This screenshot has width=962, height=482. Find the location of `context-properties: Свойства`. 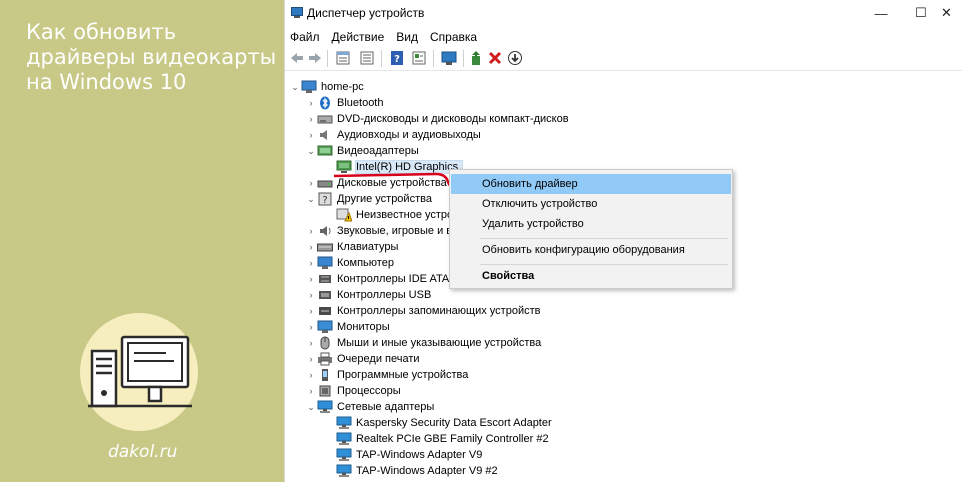

context-properties: Свойства is located at coordinates (591, 276).